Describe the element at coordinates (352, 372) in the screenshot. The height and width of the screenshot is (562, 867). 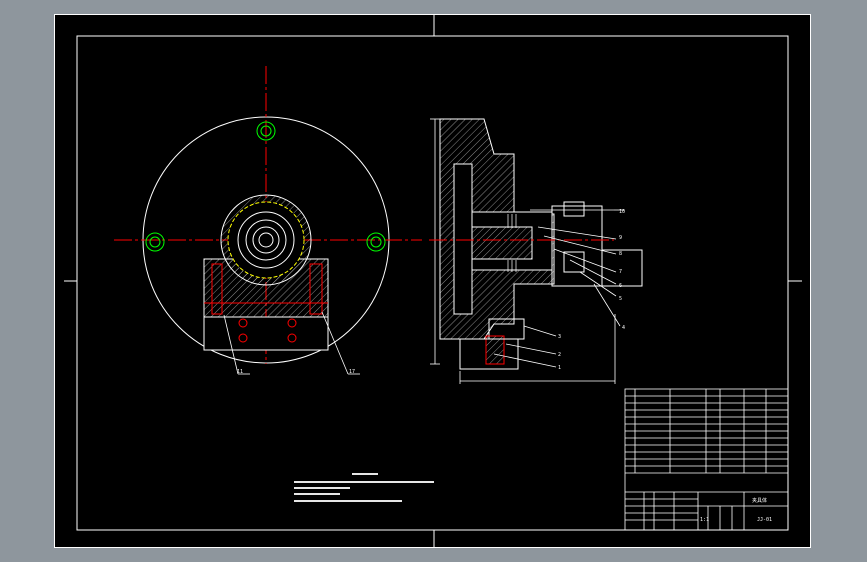
I see `leader-label-17: 17` at that location.